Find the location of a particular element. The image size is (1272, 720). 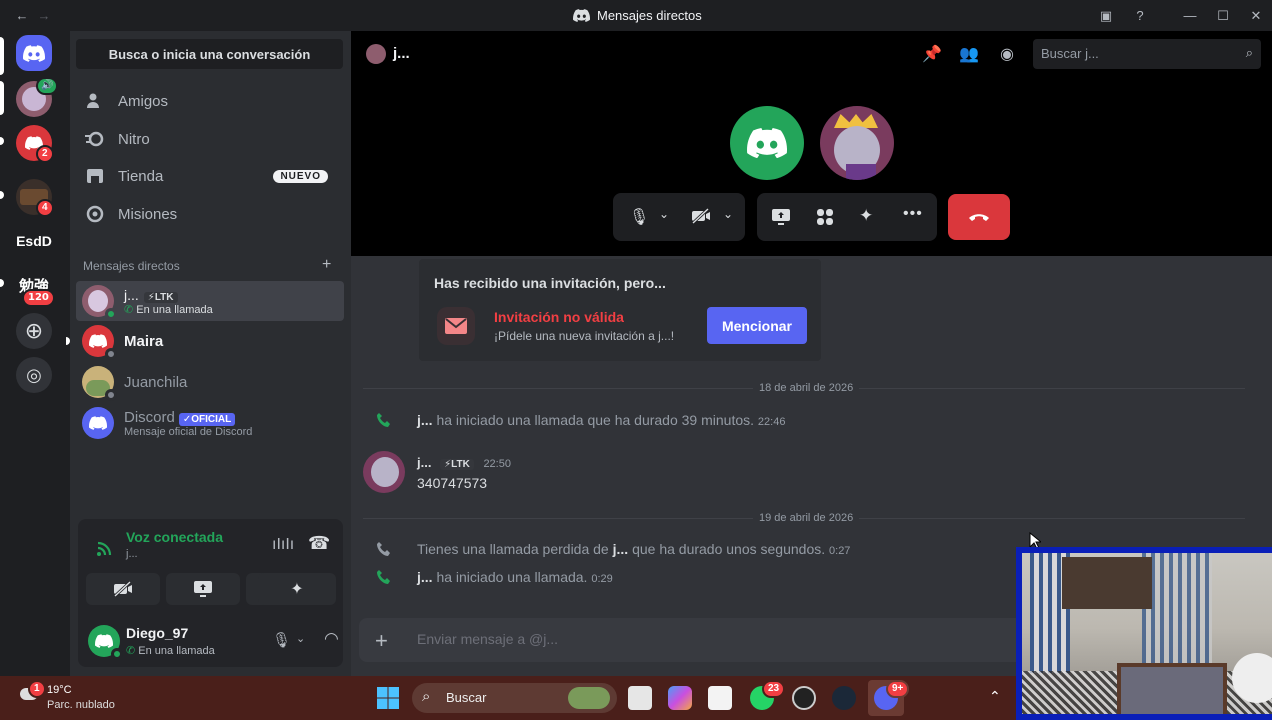

dm-item: Maira is located at coordinates (210, 341).